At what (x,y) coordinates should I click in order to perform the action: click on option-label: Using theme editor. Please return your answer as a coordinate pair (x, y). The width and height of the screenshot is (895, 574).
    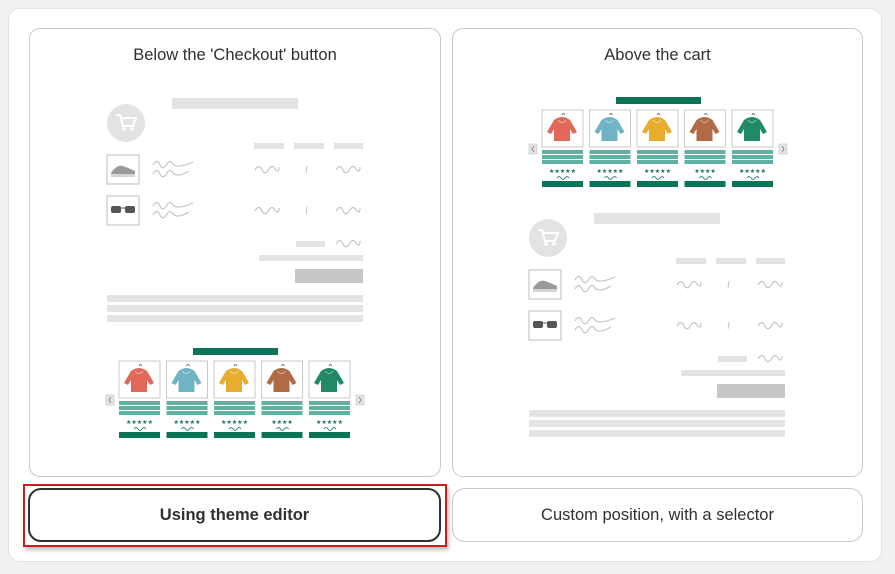
    Looking at the image, I should click on (234, 514).